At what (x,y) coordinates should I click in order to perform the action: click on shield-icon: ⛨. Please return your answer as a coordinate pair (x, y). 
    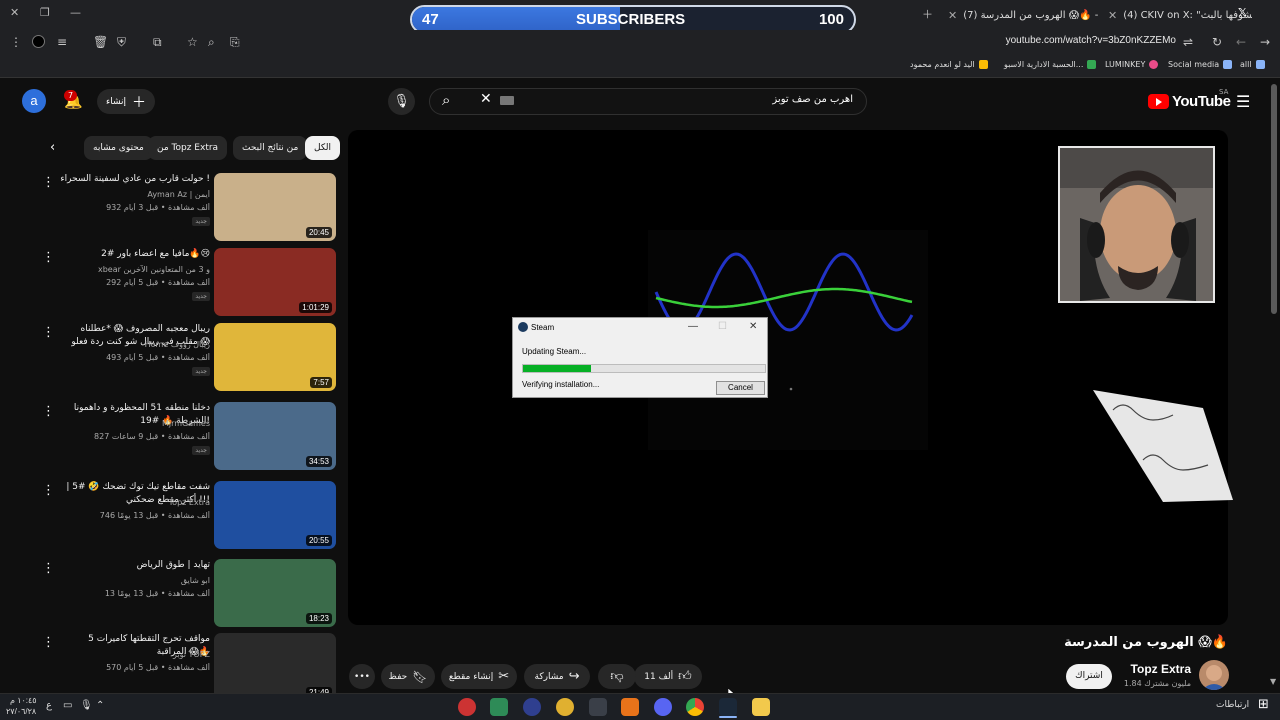
    Looking at the image, I should click on (121, 42).